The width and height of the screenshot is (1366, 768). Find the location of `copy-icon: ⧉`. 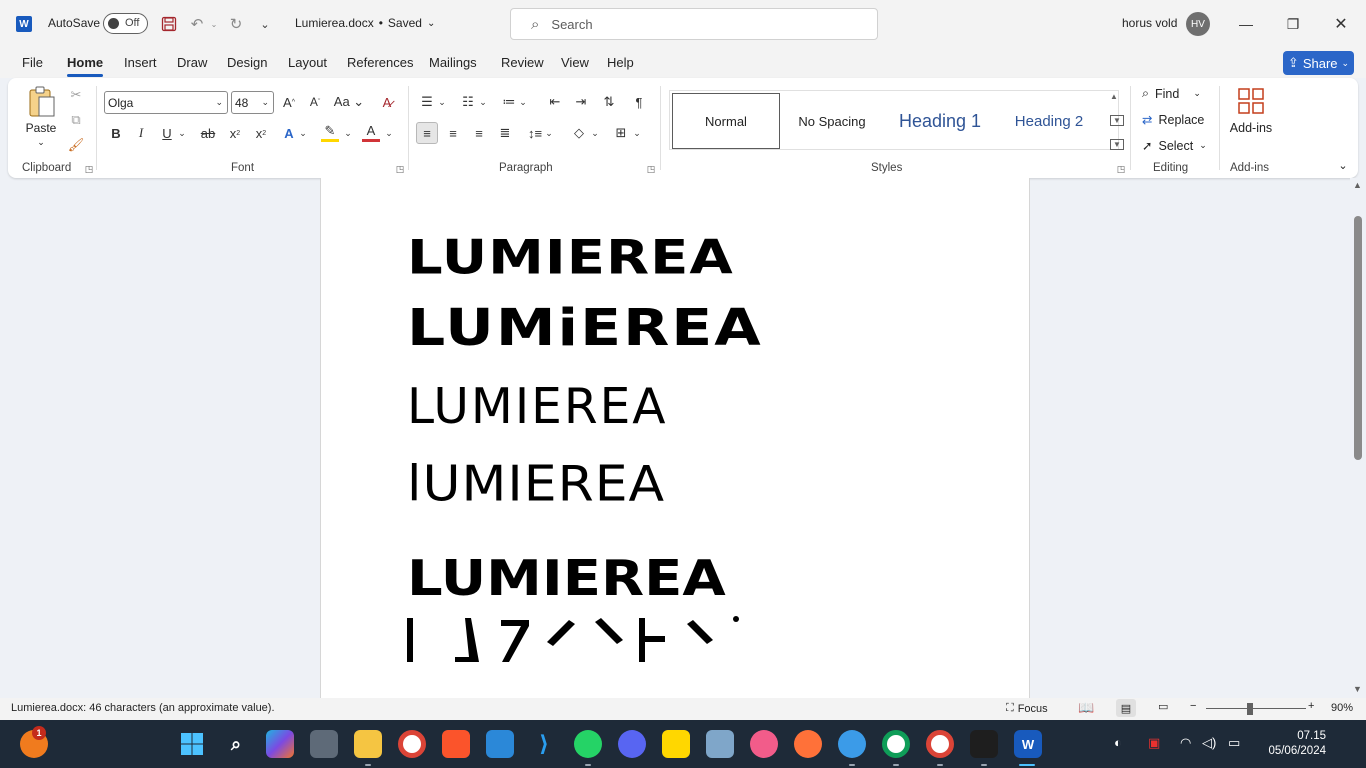

copy-icon: ⧉ is located at coordinates (76, 120).